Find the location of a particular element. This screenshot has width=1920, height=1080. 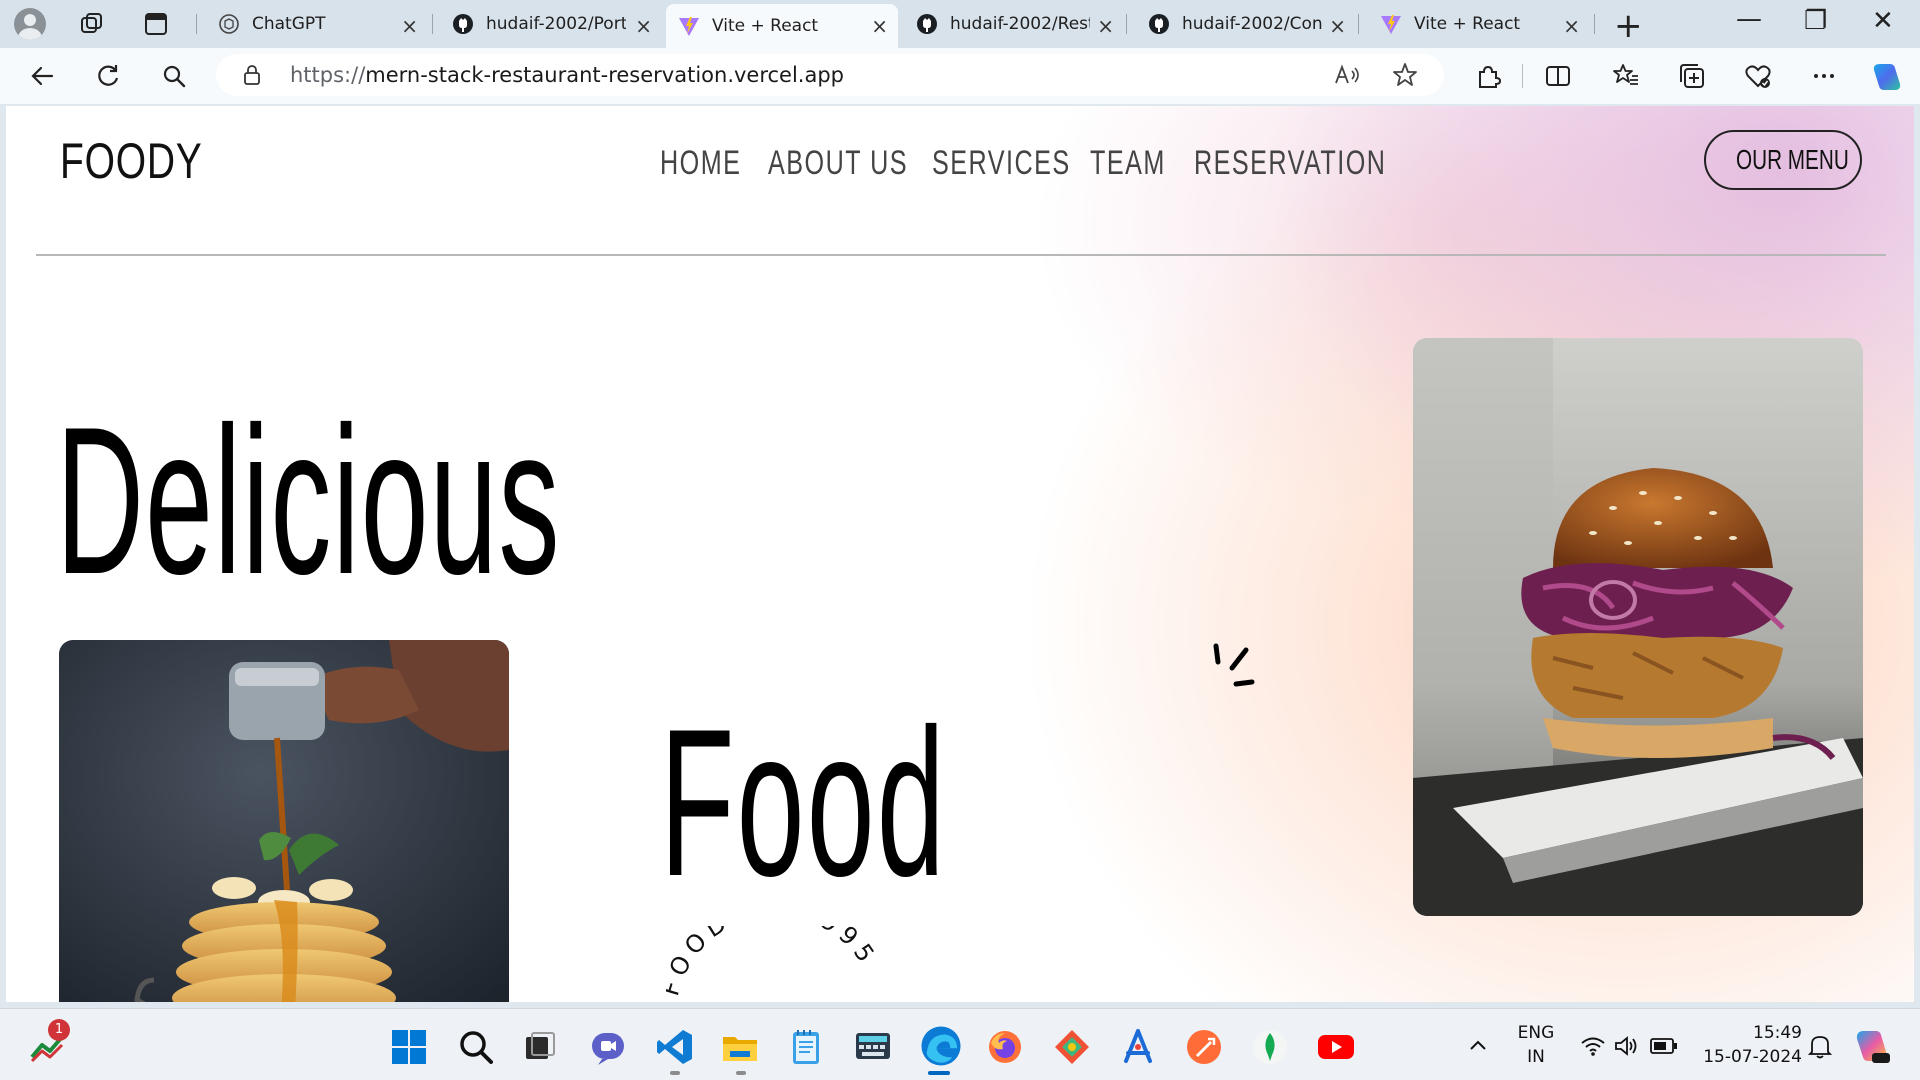

browser-essentials-icon is located at coordinates (1758, 76).